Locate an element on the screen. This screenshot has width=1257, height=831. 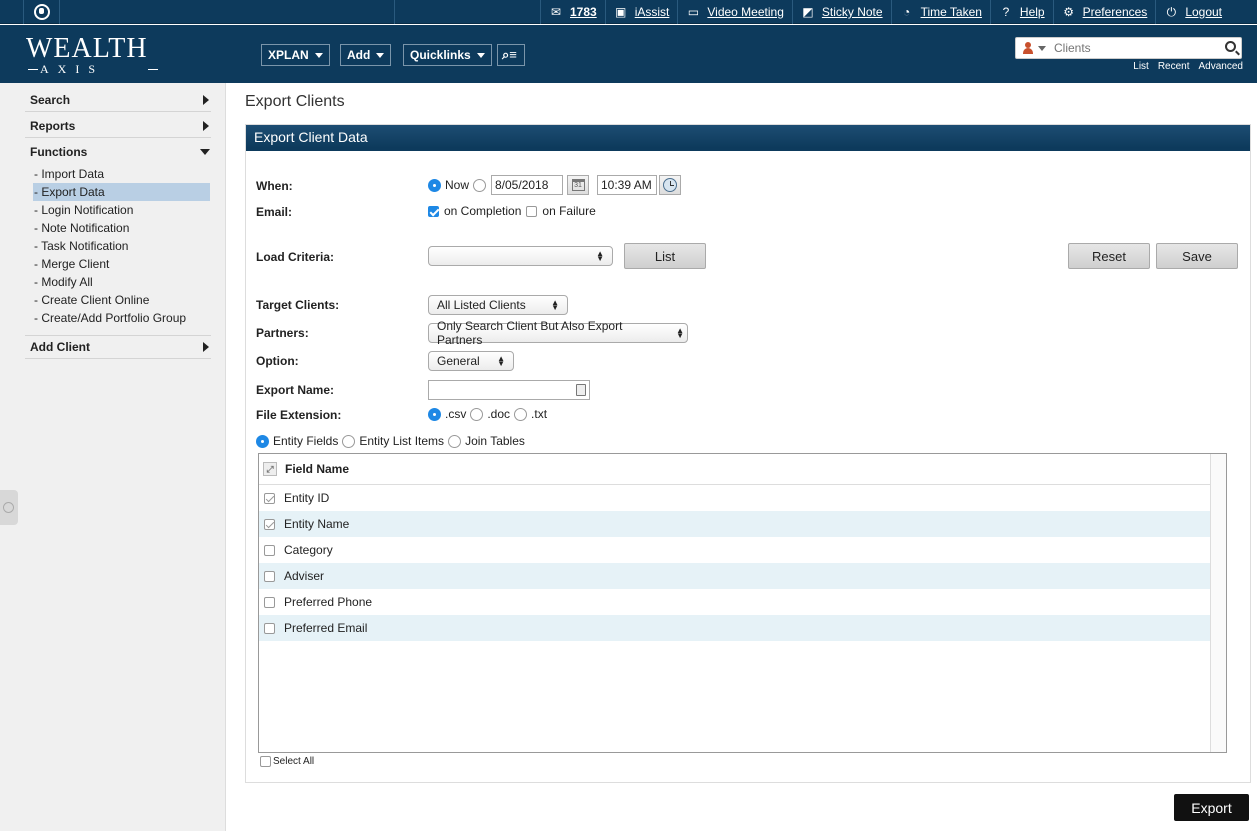
preferences-link: ⚙ Preferences is located at coordinates (1105, 12).